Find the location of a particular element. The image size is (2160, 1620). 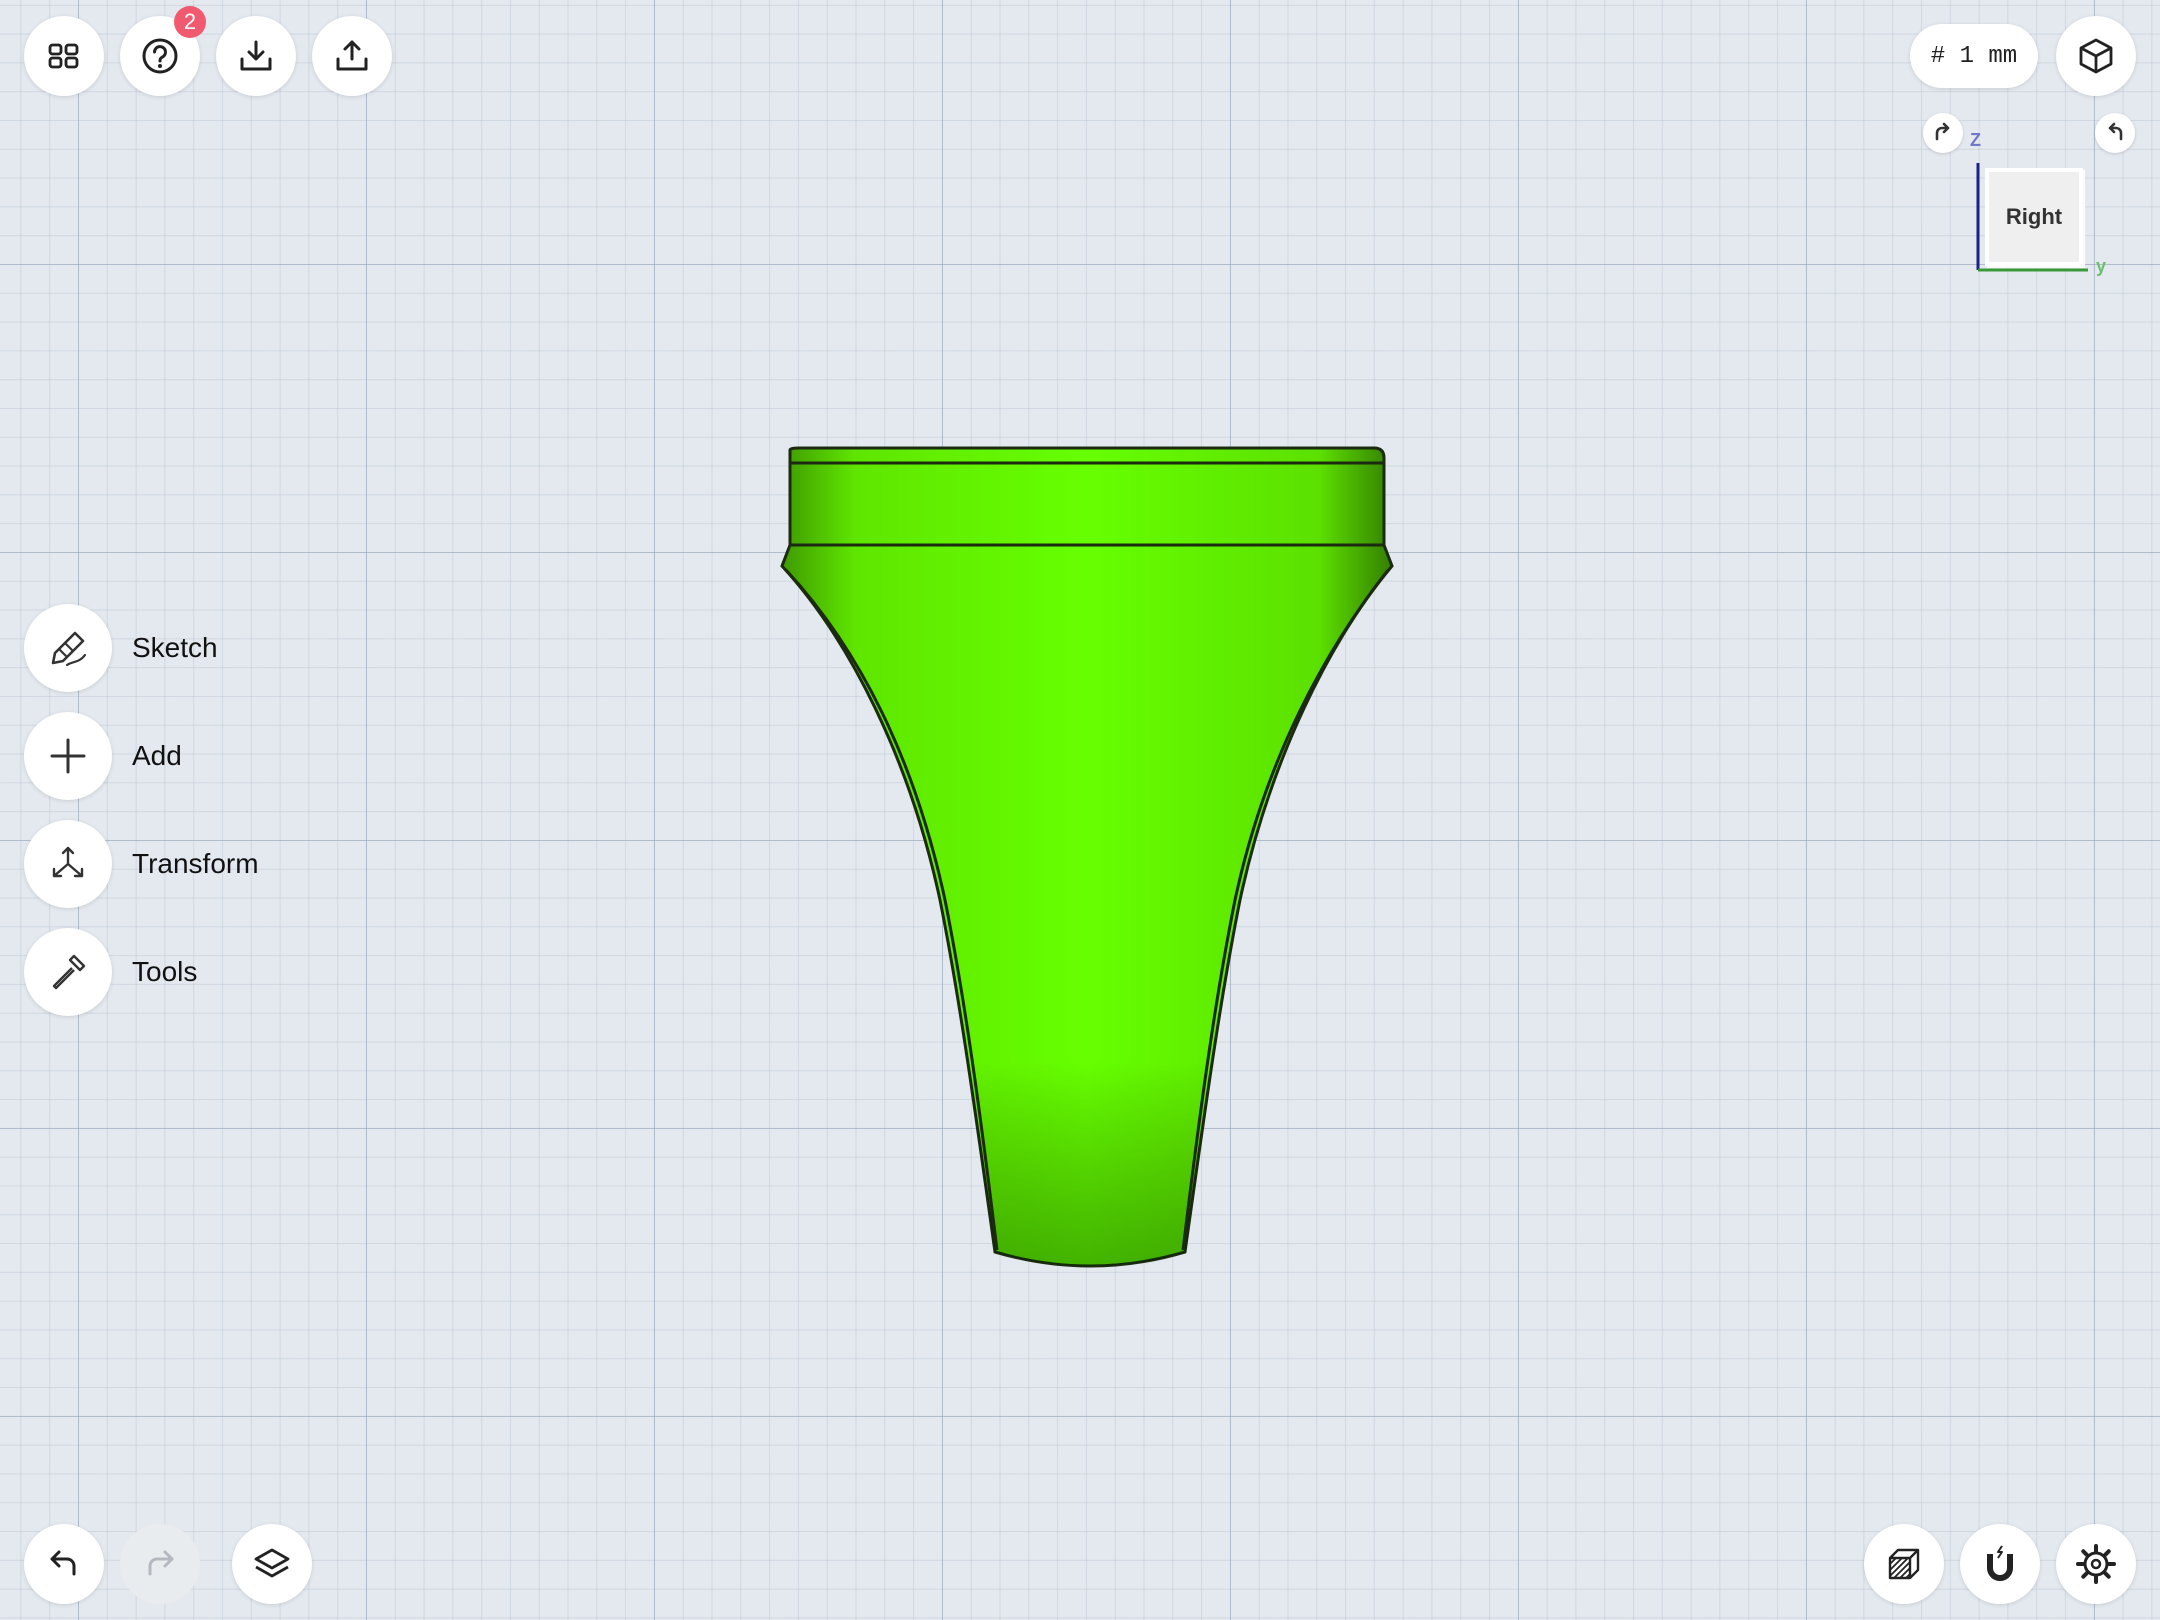

help-icon is located at coordinates (160, 56).